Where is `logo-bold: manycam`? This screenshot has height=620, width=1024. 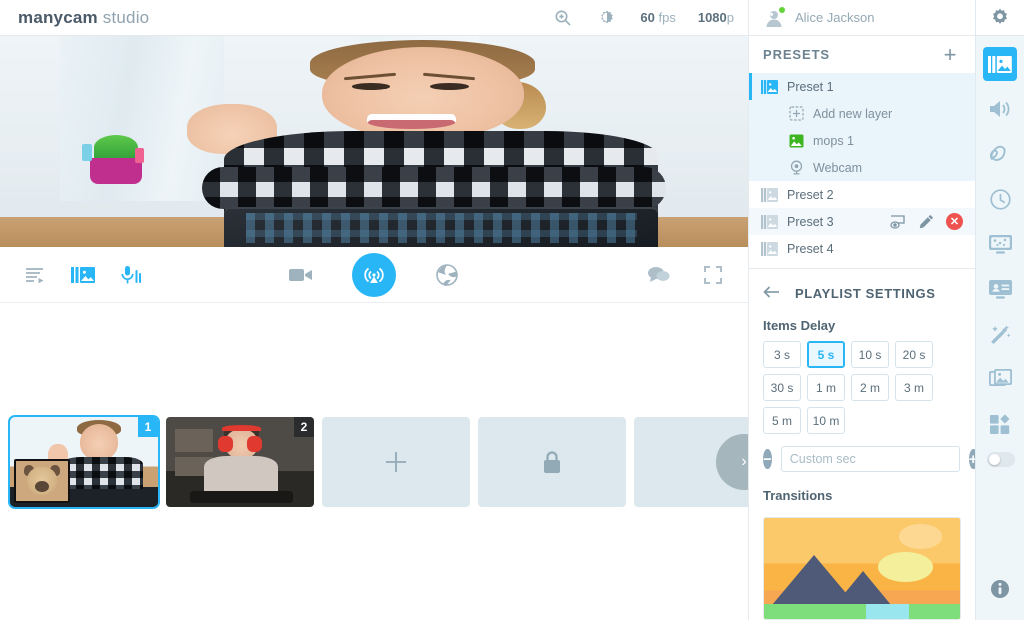
logo-bold: manycam is located at coordinates (58, 17).